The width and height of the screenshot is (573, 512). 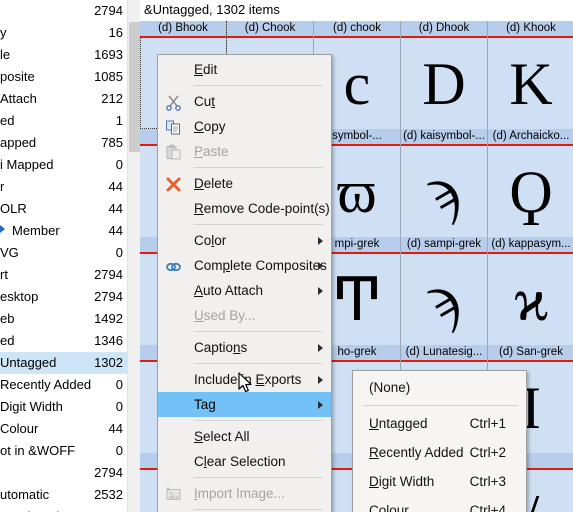 What do you see at coordinates (244, 265) in the screenshot?
I see `context-menu-item: Complete Composites` at bounding box center [244, 265].